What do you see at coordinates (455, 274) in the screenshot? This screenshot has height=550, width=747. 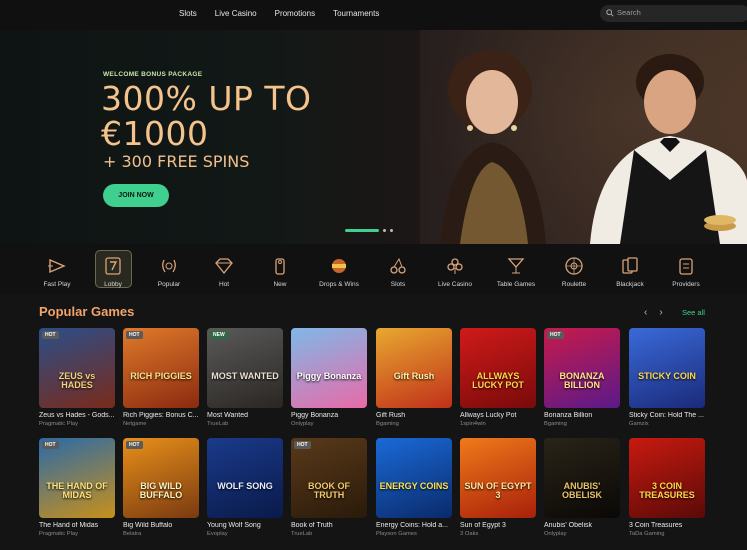 I see `category-live-casino: Live Casino` at bounding box center [455, 274].